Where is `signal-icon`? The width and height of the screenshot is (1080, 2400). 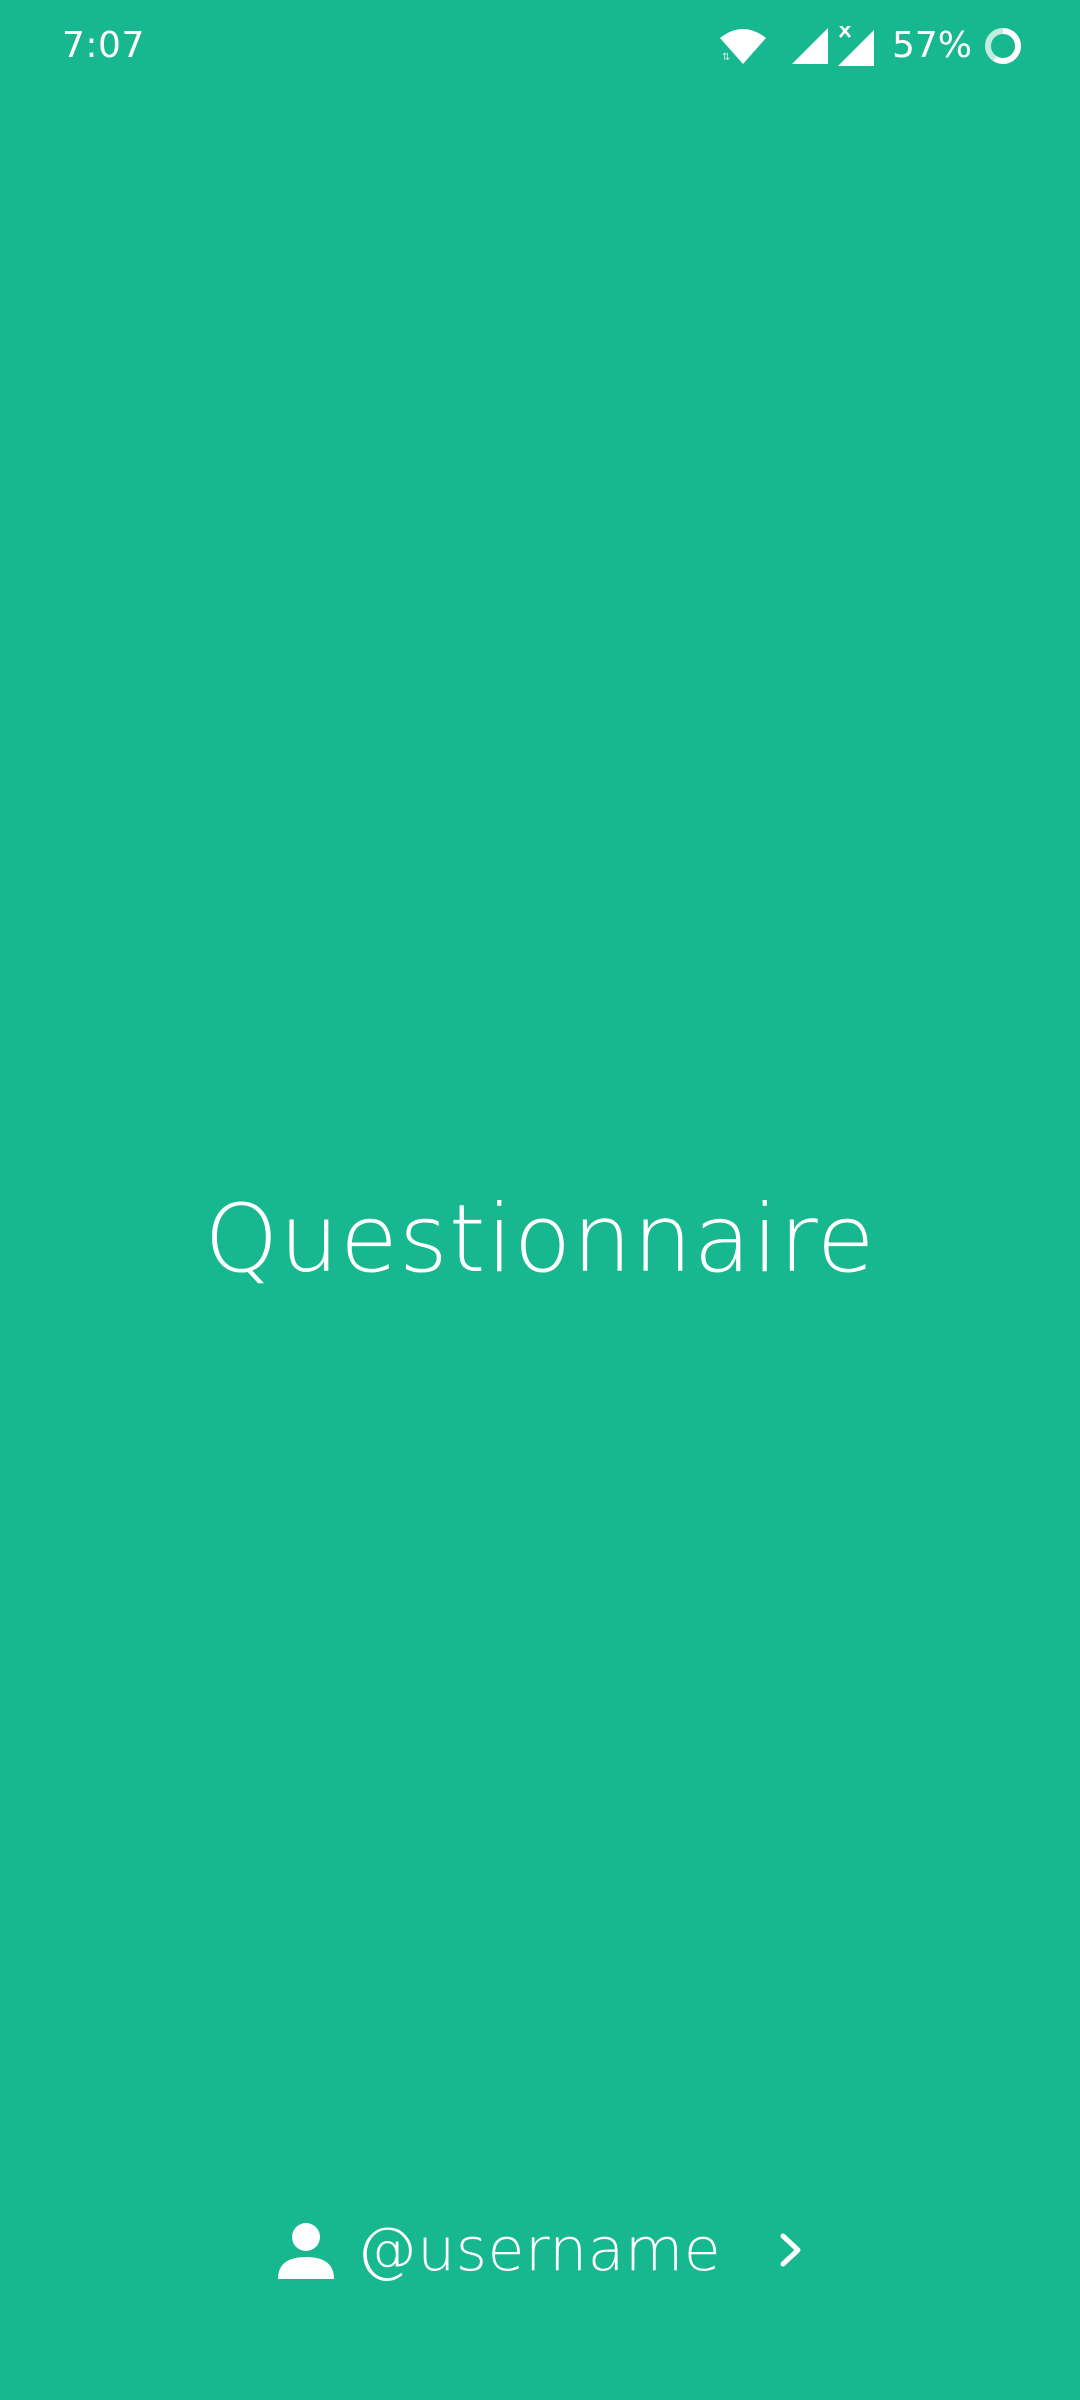
signal-icon is located at coordinates (809, 46).